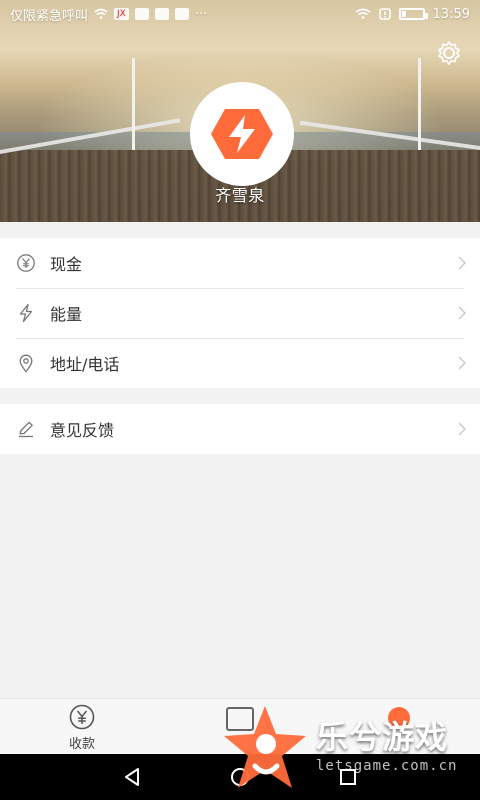 The height and width of the screenshot is (800, 480). I want to click on bottom-tab-bar: 收款, so click(240, 726).